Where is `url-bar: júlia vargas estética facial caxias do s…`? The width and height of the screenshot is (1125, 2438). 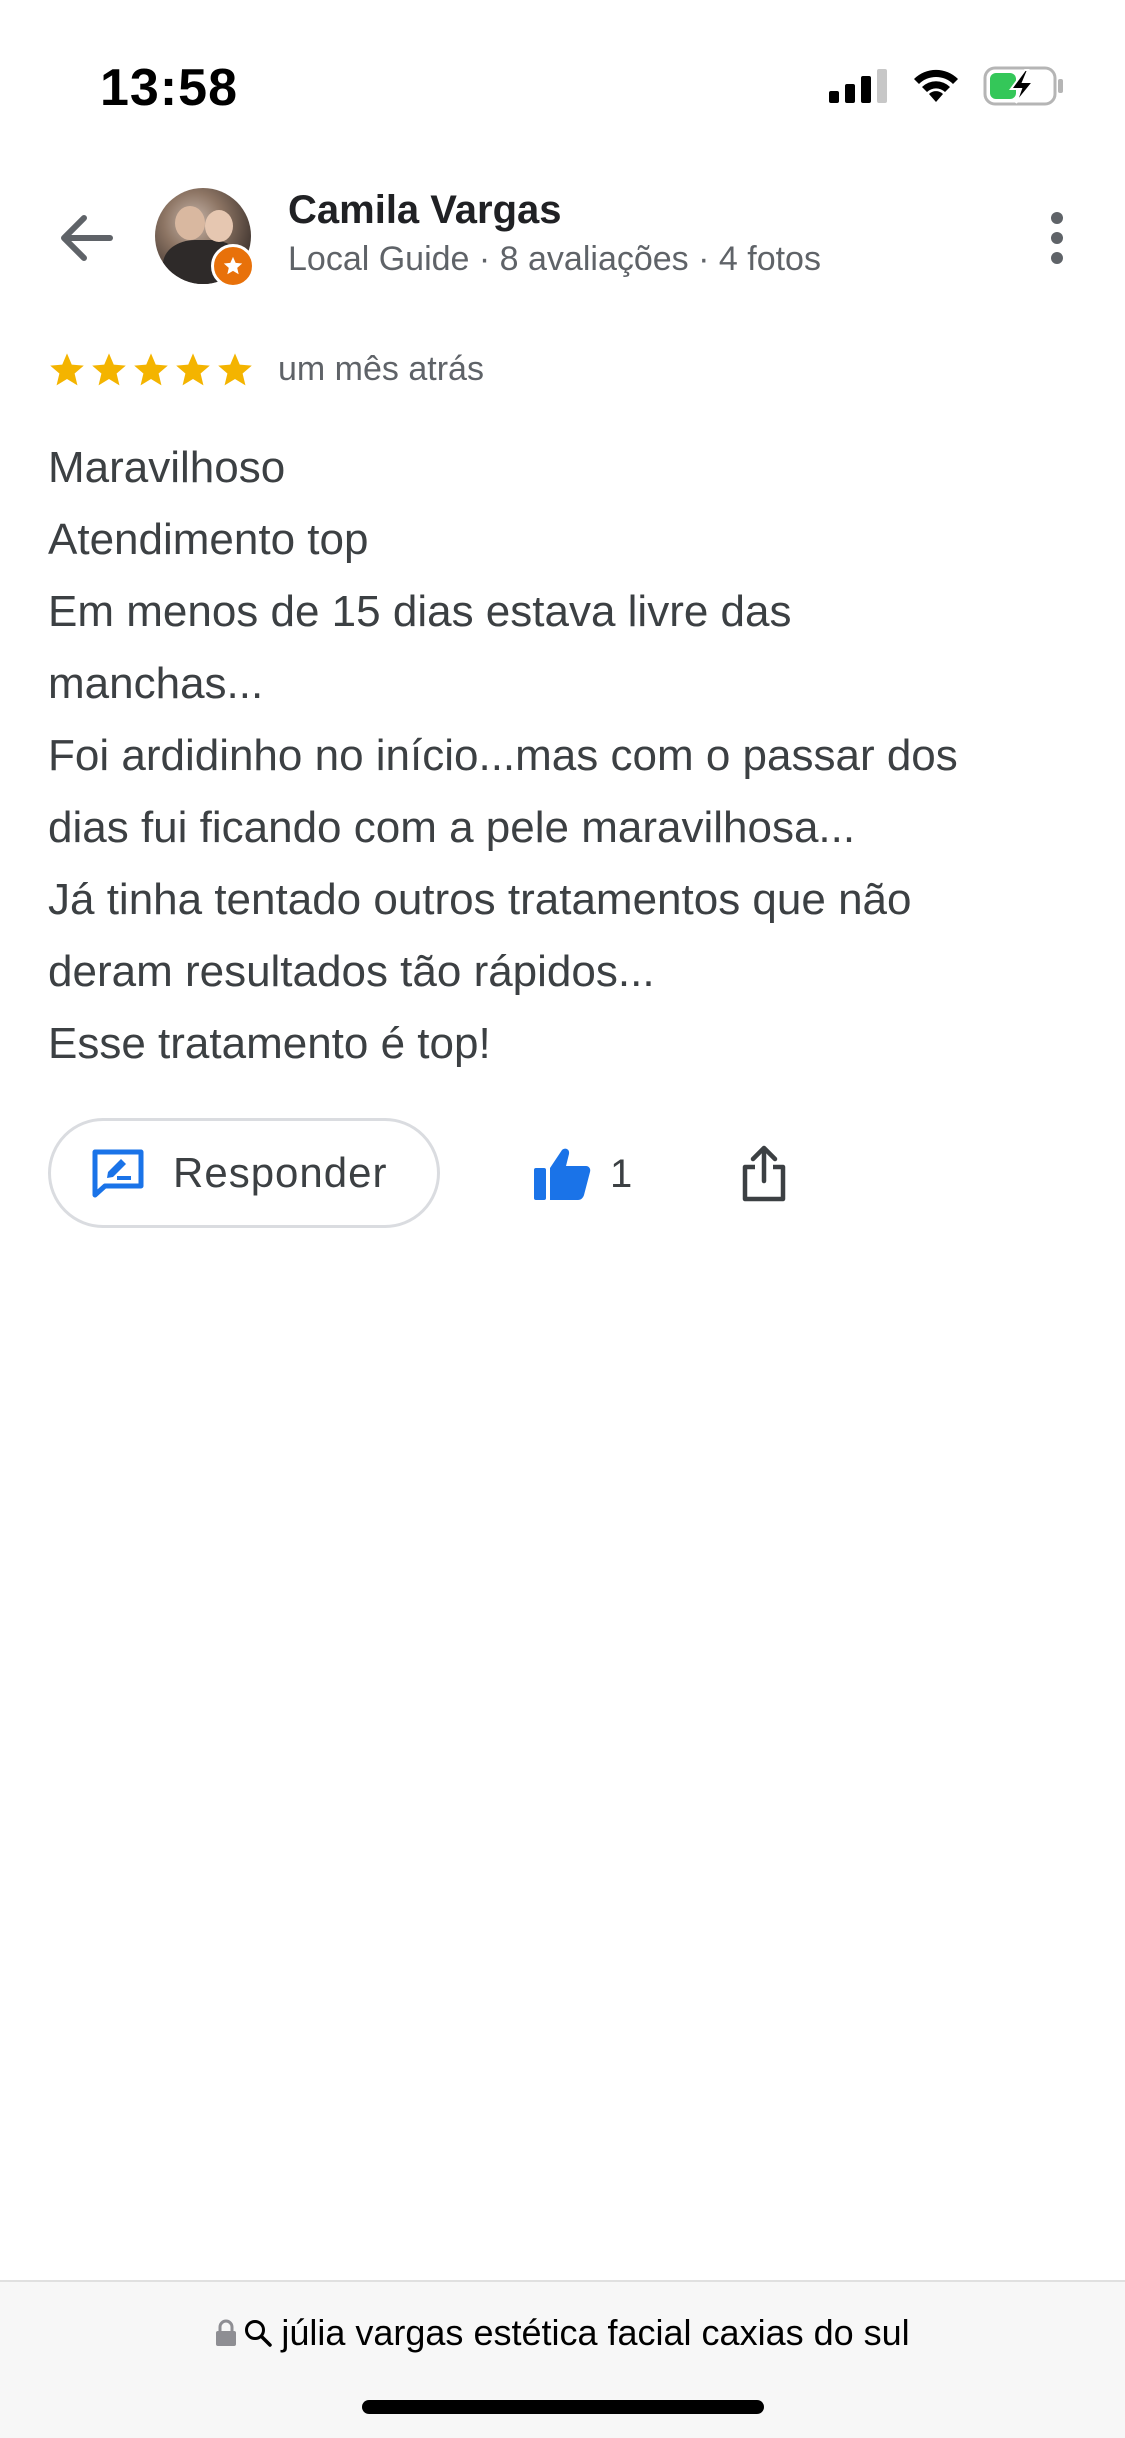
url-bar: júlia vargas estética facial caxias do s… is located at coordinates (562, 2333).